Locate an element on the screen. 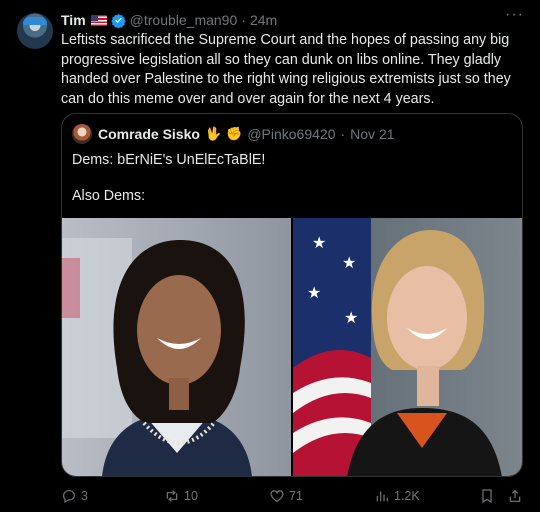  verified-badge-icon is located at coordinates (118, 20).